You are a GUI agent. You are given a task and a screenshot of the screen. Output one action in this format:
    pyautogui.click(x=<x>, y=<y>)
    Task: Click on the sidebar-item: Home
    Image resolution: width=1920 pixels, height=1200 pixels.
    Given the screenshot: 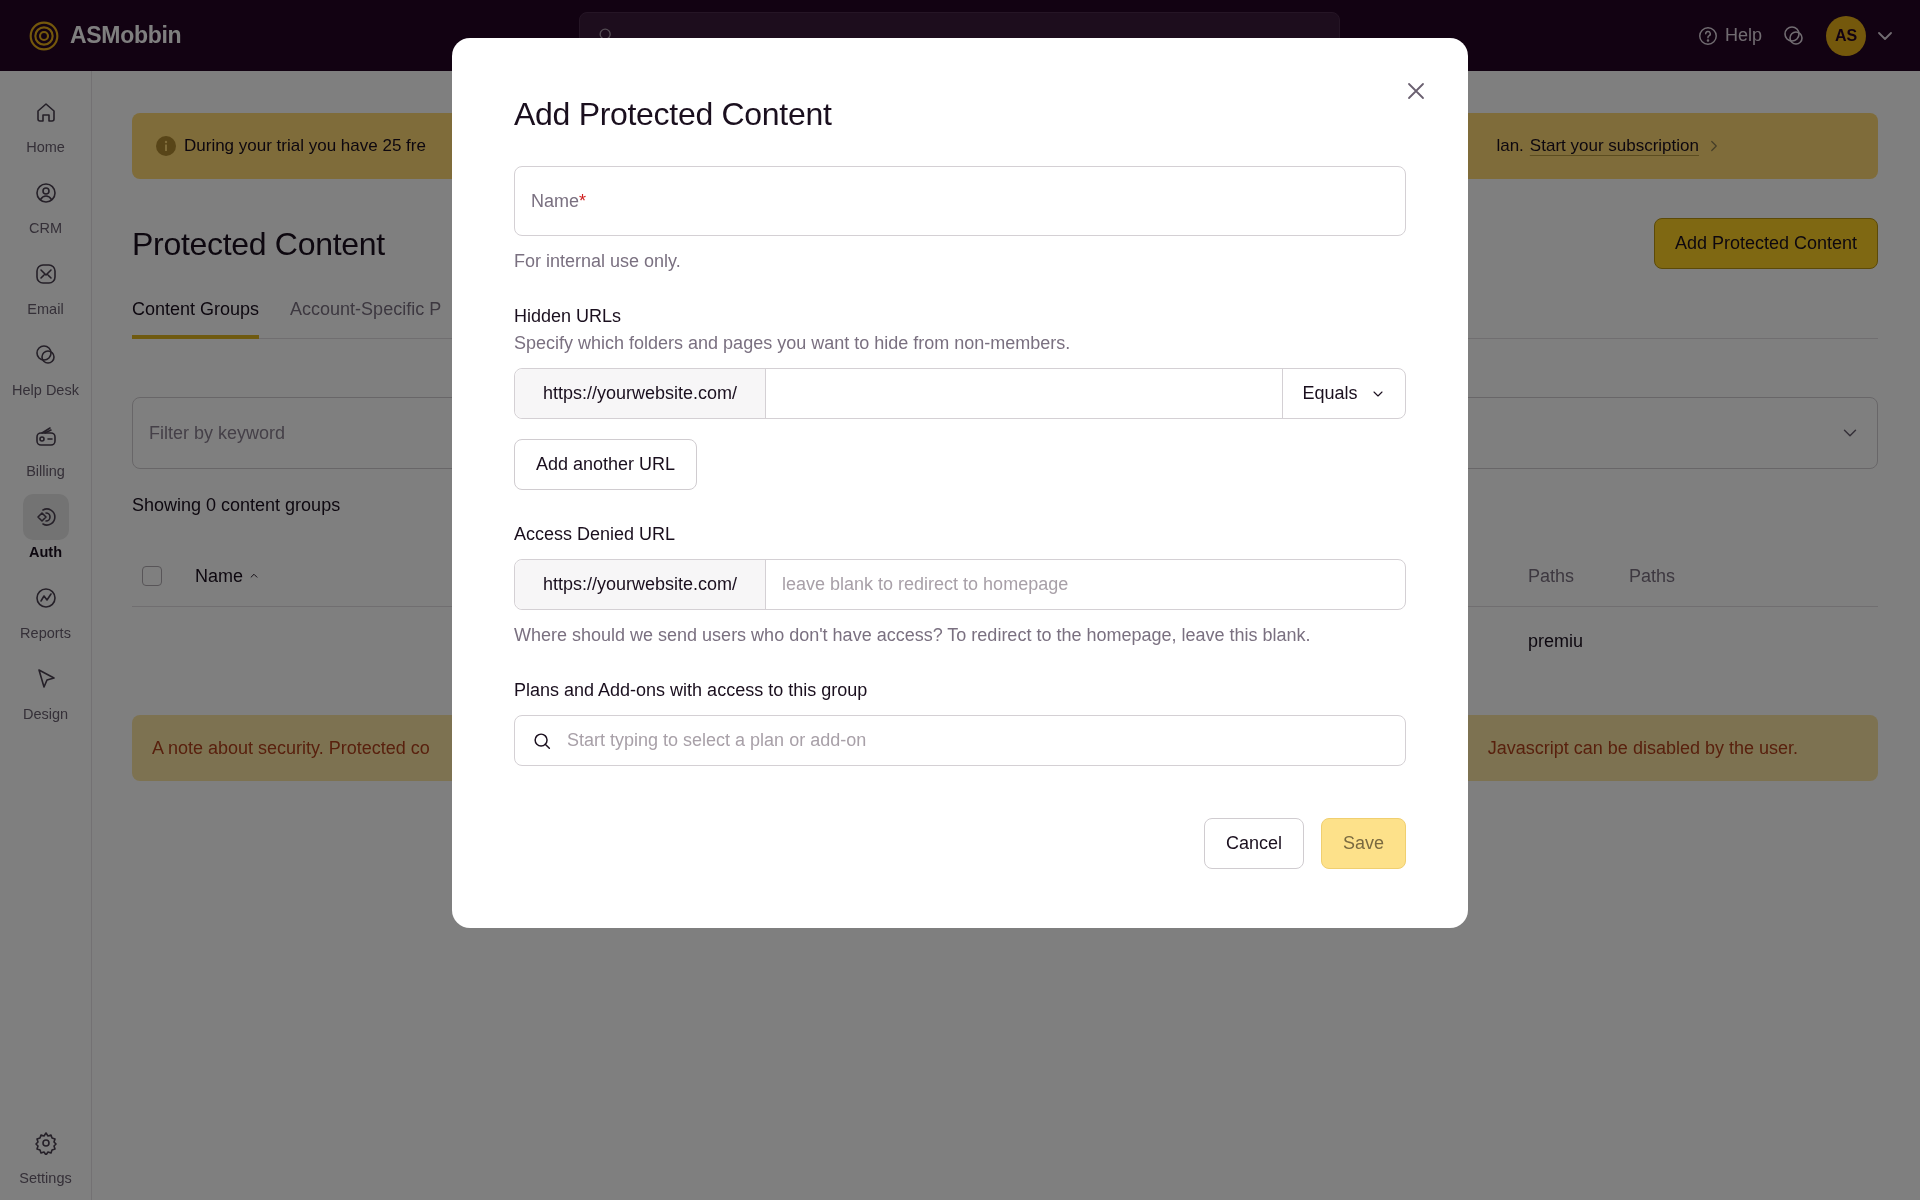 What is the action you would take?
    pyautogui.click(x=45, y=129)
    